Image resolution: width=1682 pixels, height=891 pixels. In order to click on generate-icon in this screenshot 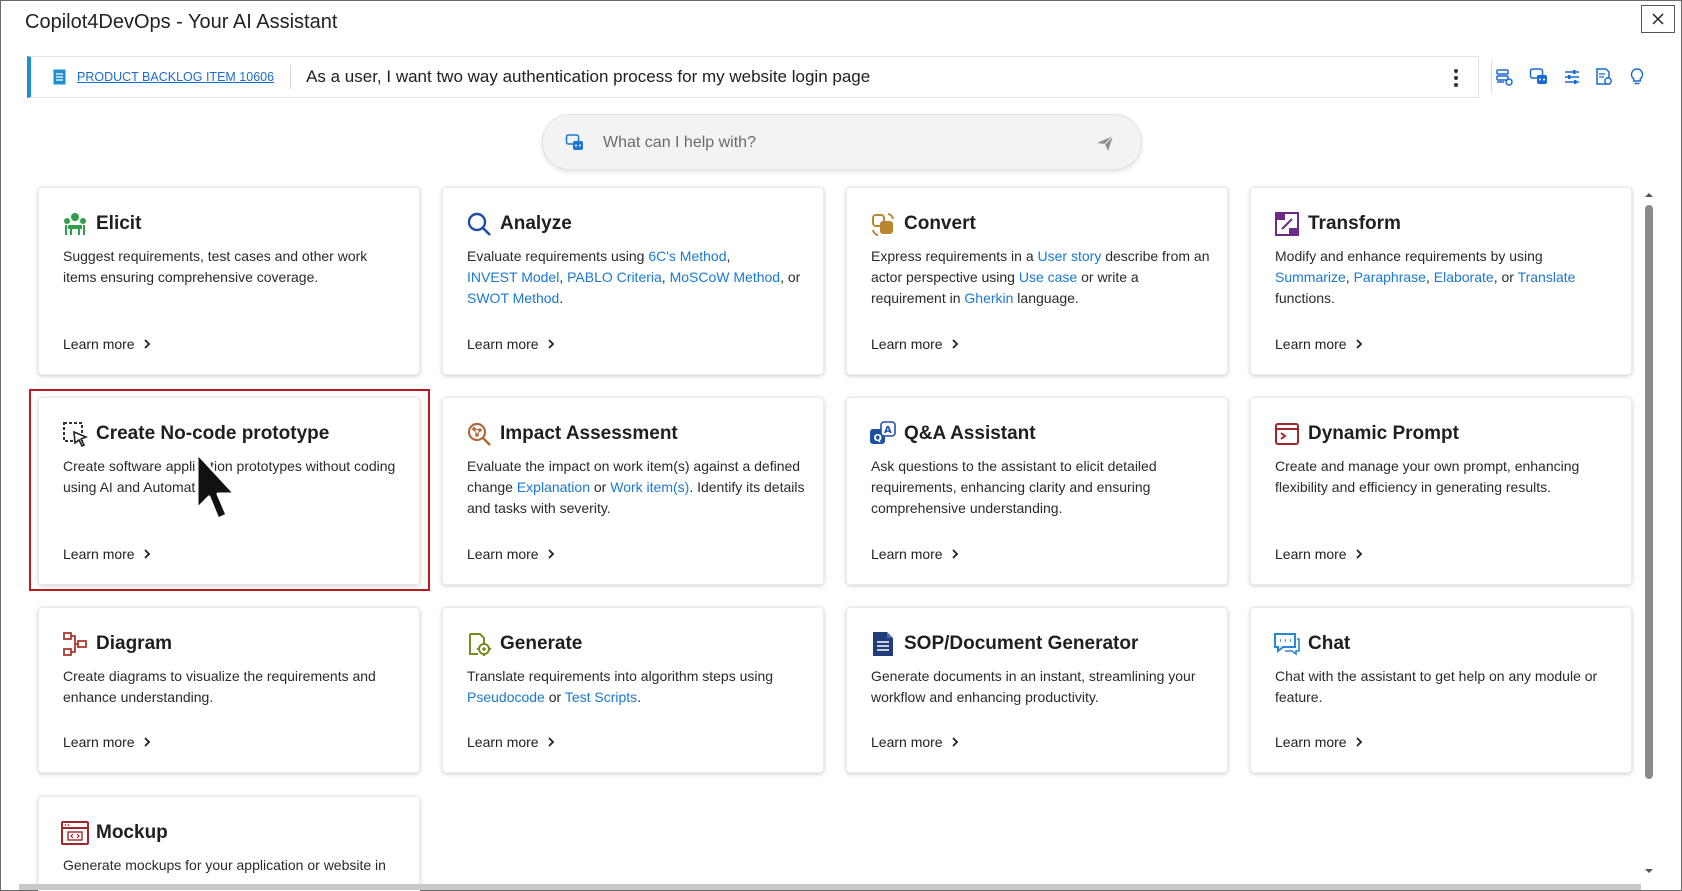, I will do `click(479, 644)`.